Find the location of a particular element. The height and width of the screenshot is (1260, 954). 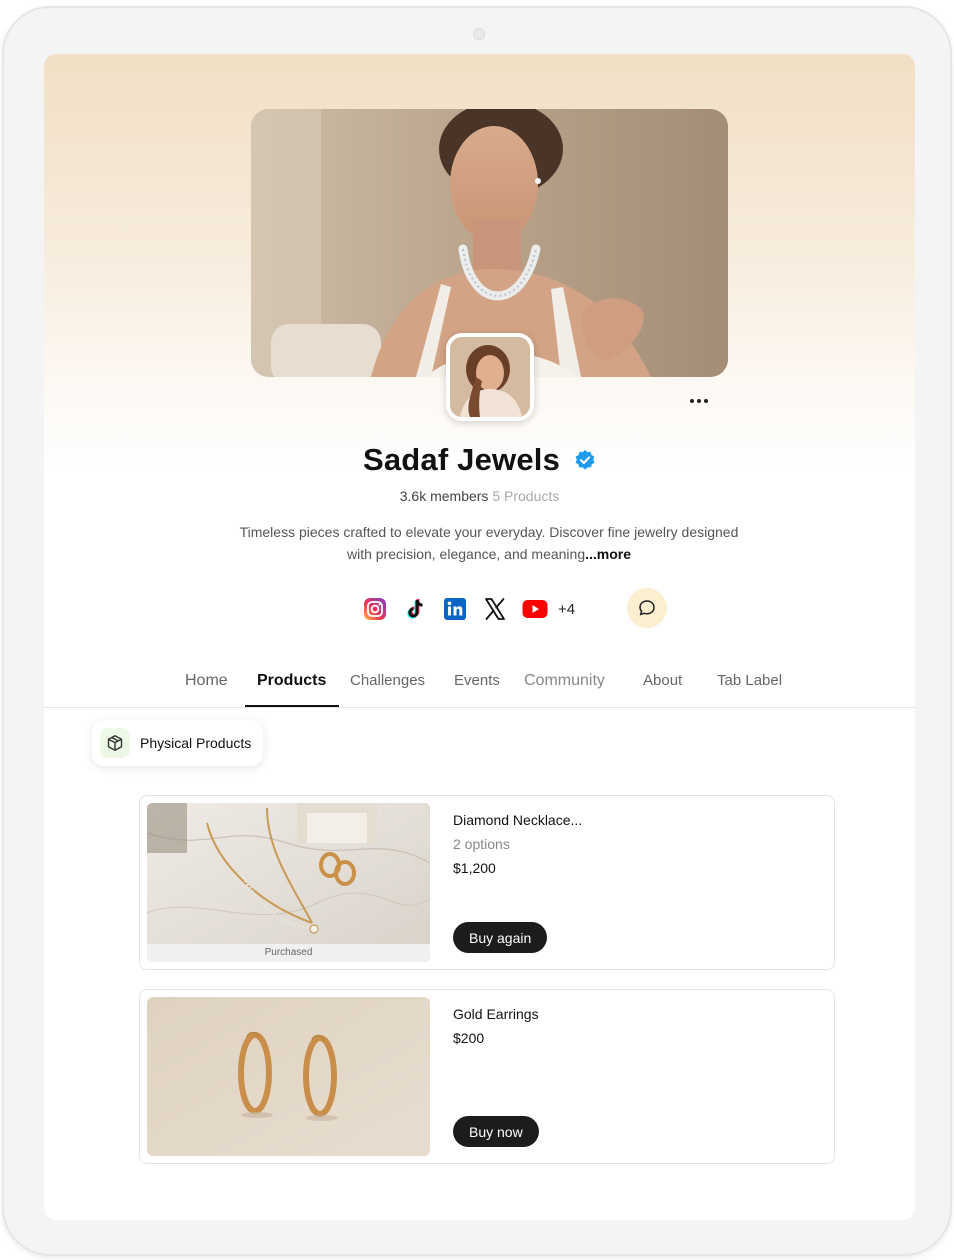

chat-bubble-icon is located at coordinates (647, 608).